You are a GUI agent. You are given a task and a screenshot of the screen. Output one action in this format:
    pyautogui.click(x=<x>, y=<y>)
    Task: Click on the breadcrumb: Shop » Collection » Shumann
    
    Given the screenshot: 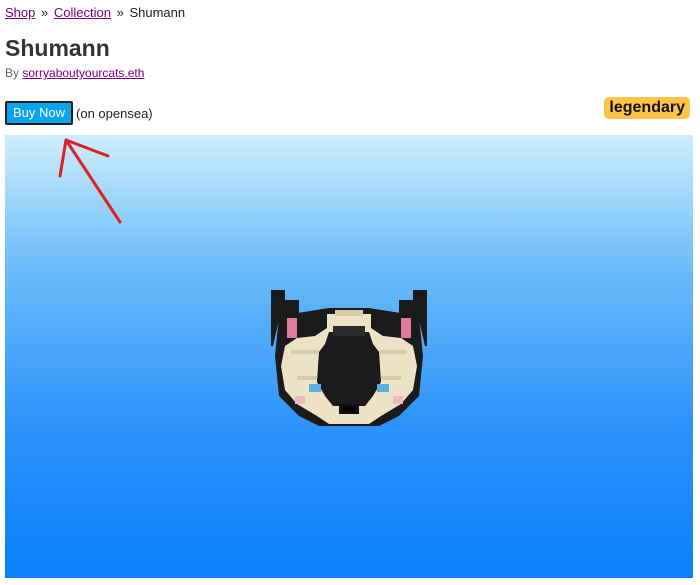 What is the action you would take?
    pyautogui.click(x=95, y=13)
    